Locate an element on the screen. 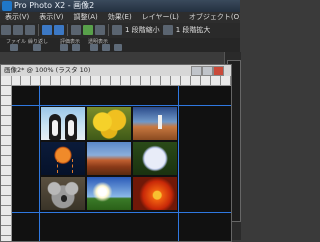  window-title: Pro Photo X2 - 画像2 is located at coordinates (54, 5).